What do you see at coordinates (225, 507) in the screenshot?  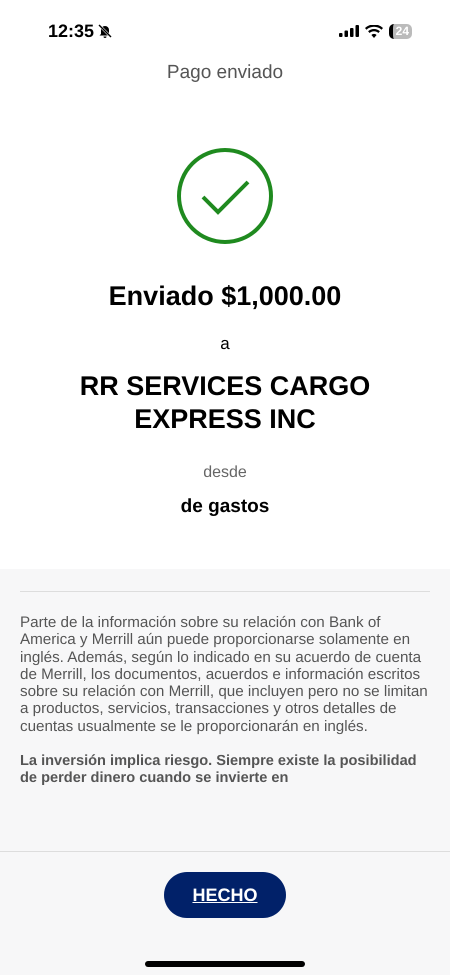 I see `account-name: de gastos` at bounding box center [225, 507].